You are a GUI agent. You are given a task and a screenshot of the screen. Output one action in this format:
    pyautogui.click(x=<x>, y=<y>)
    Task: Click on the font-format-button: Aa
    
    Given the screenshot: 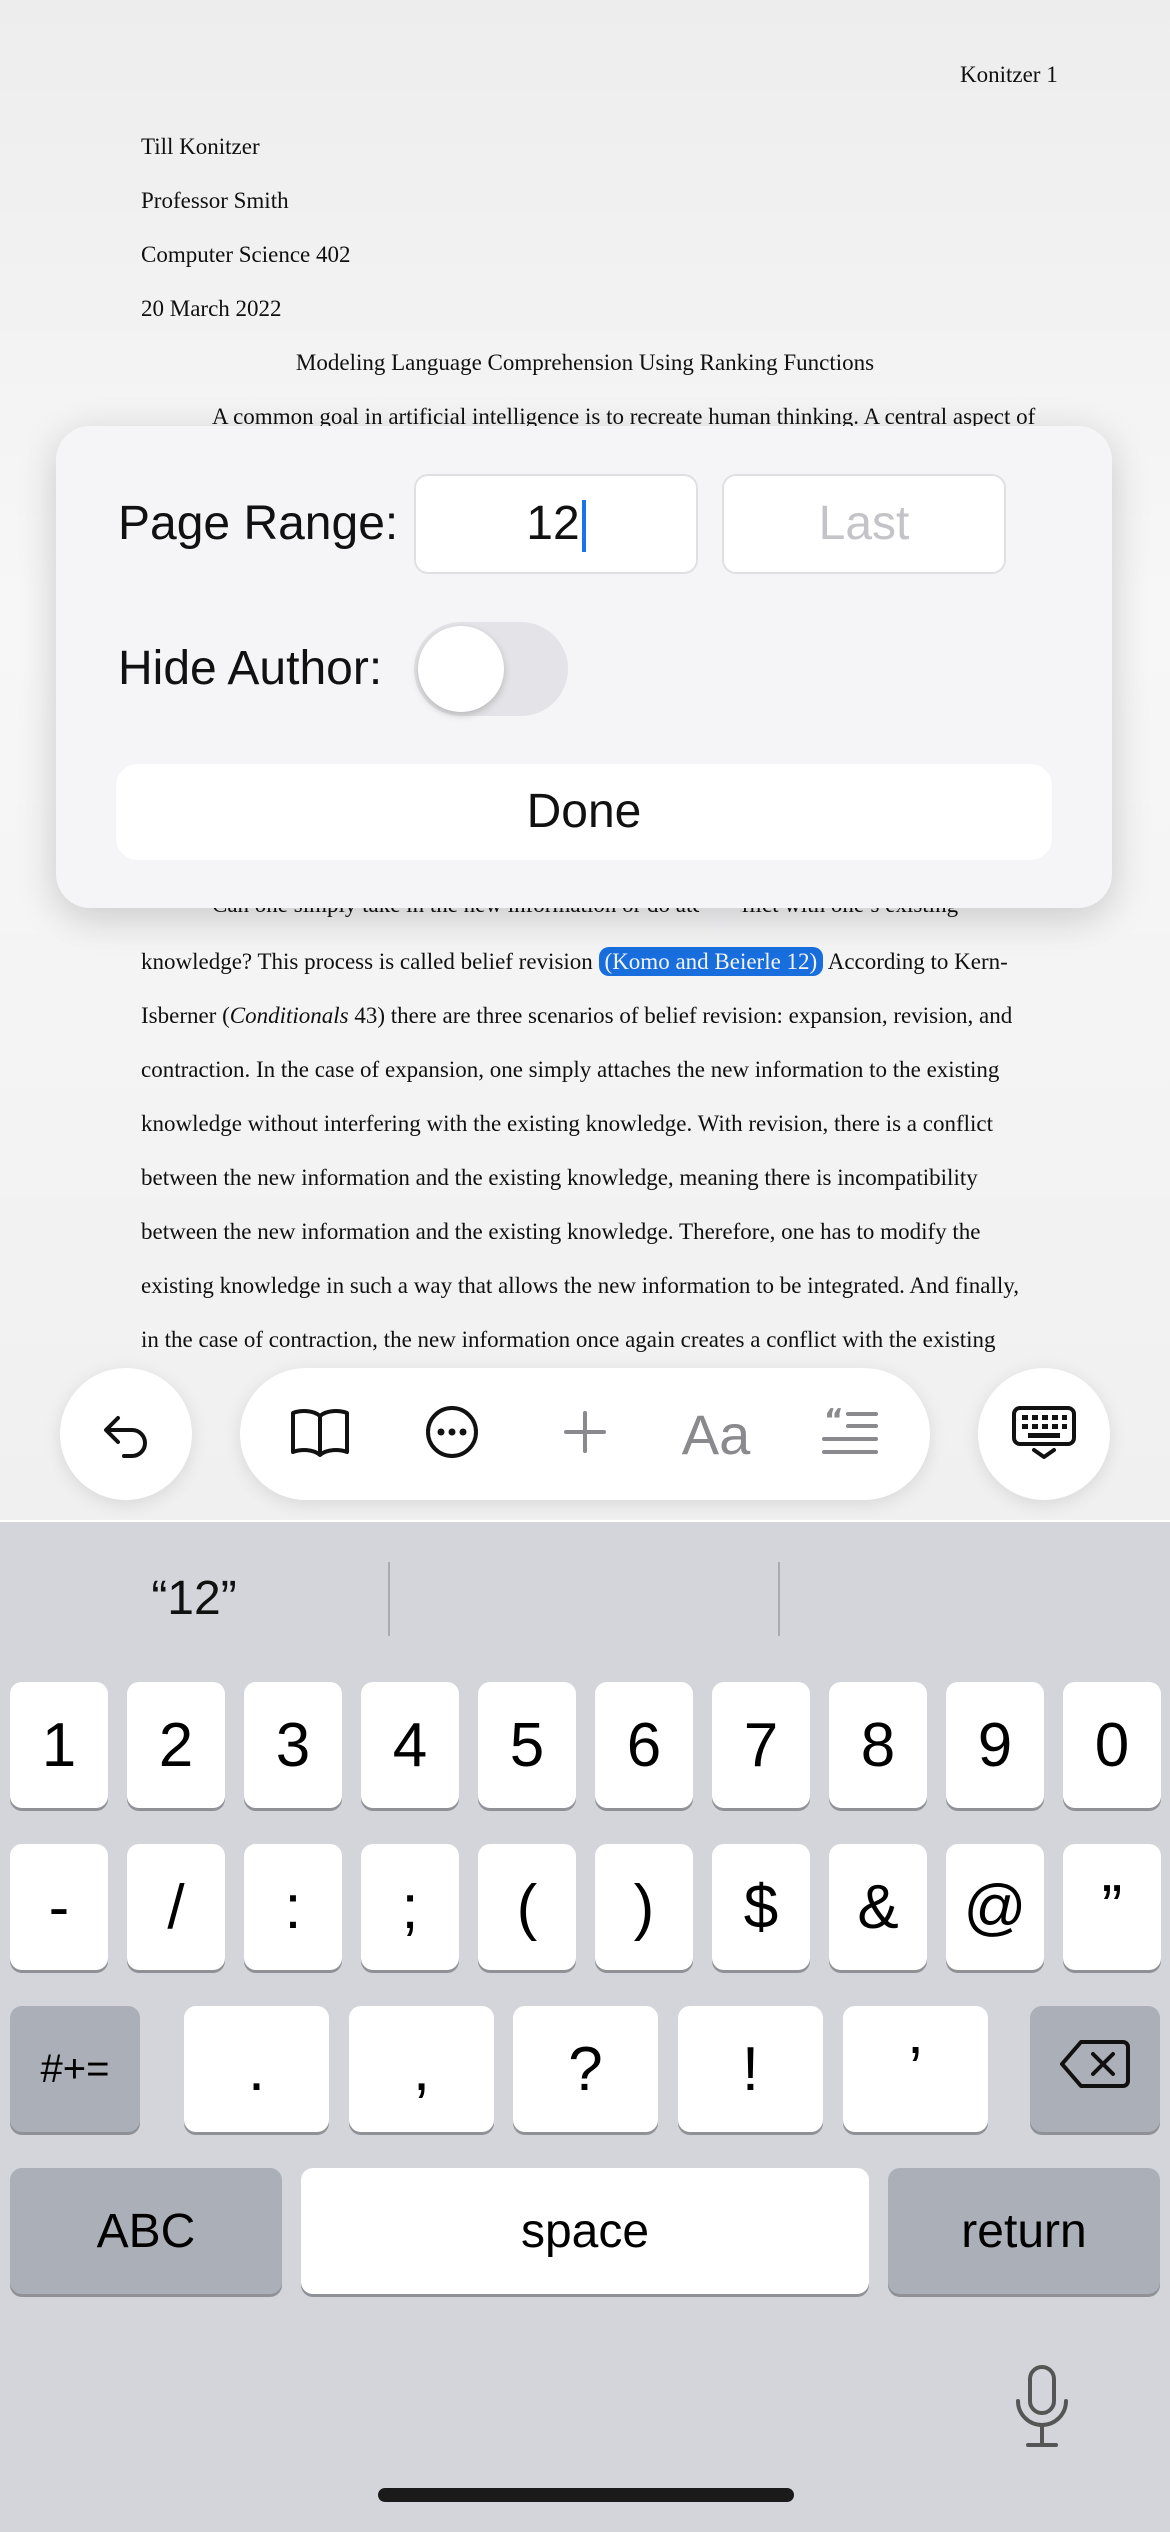 What is the action you would take?
    pyautogui.click(x=716, y=1434)
    